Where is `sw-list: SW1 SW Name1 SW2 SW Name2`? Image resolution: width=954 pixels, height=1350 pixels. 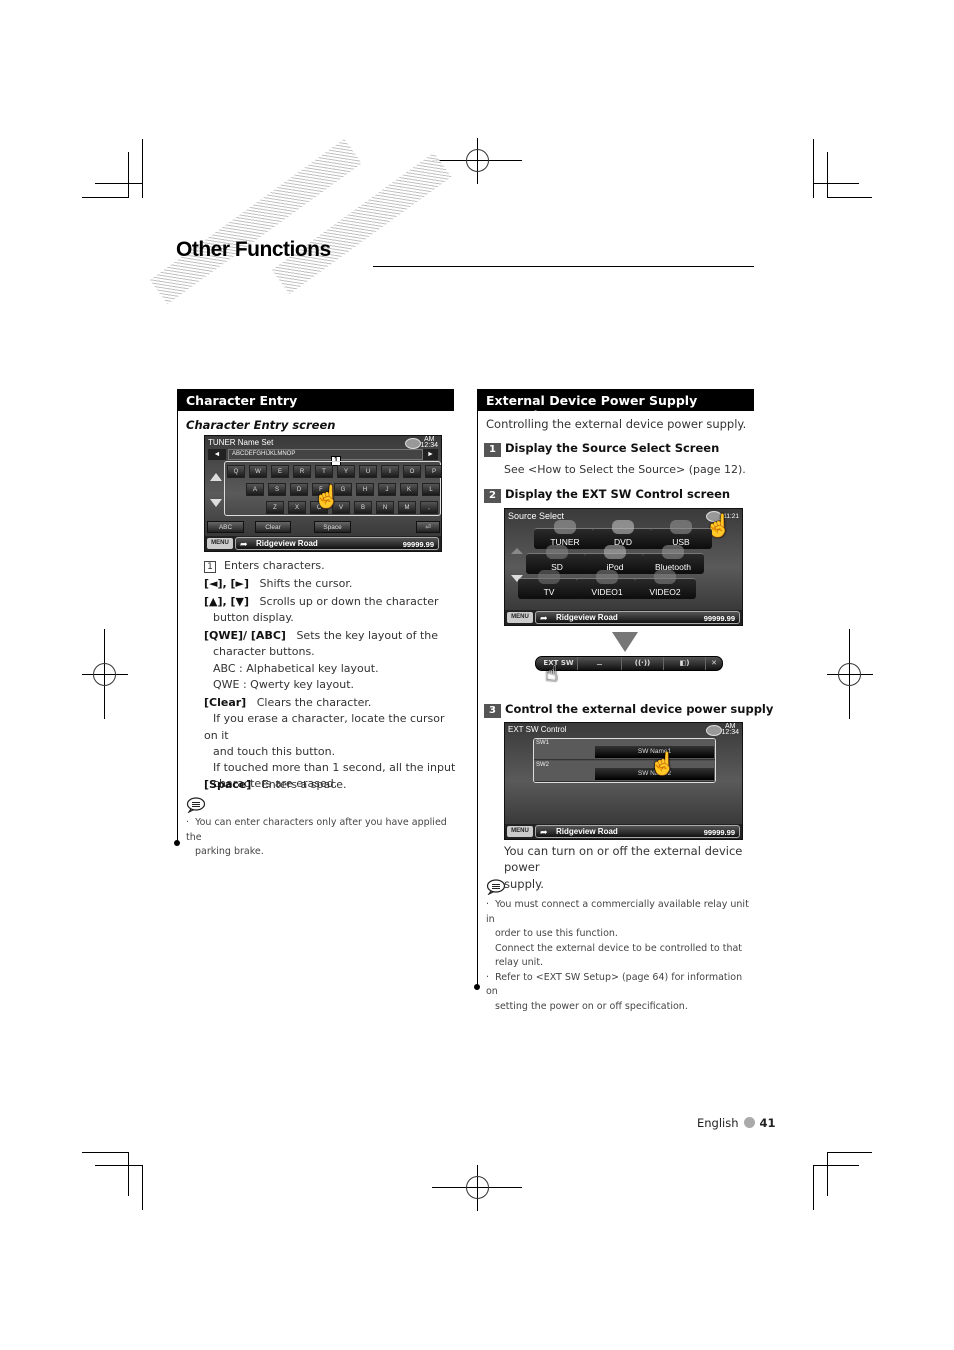
sw-list: SW1 SW Name1 SW2 SW Name2 is located at coordinates (624, 760).